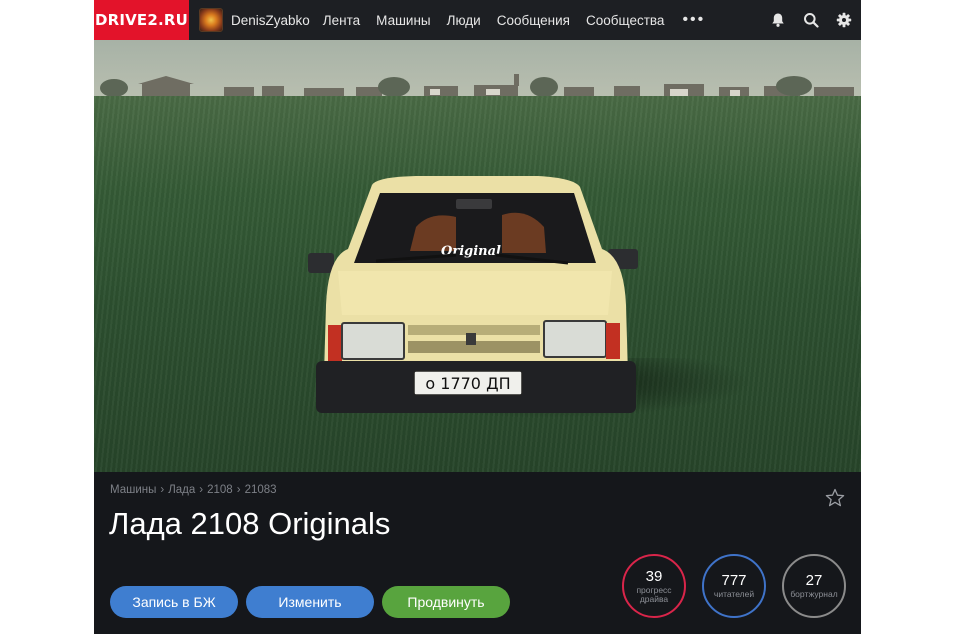 Image resolution: width=960 pixels, height=634 pixels. Describe the element at coordinates (310, 602) in the screenshot. I see `edit-button: Изменить` at that location.